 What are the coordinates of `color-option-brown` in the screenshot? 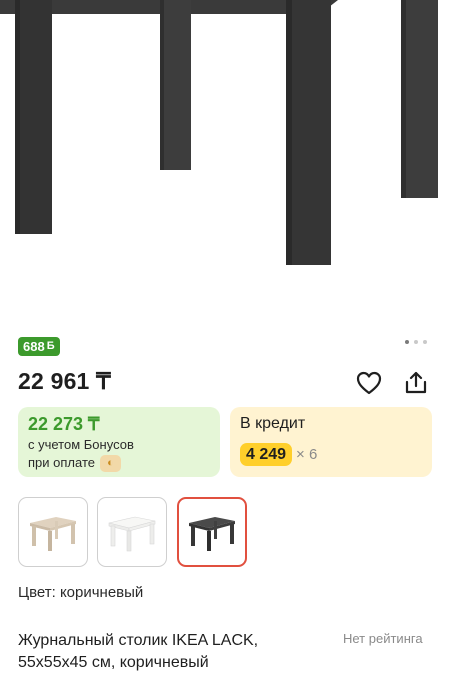 It's located at (212, 532).